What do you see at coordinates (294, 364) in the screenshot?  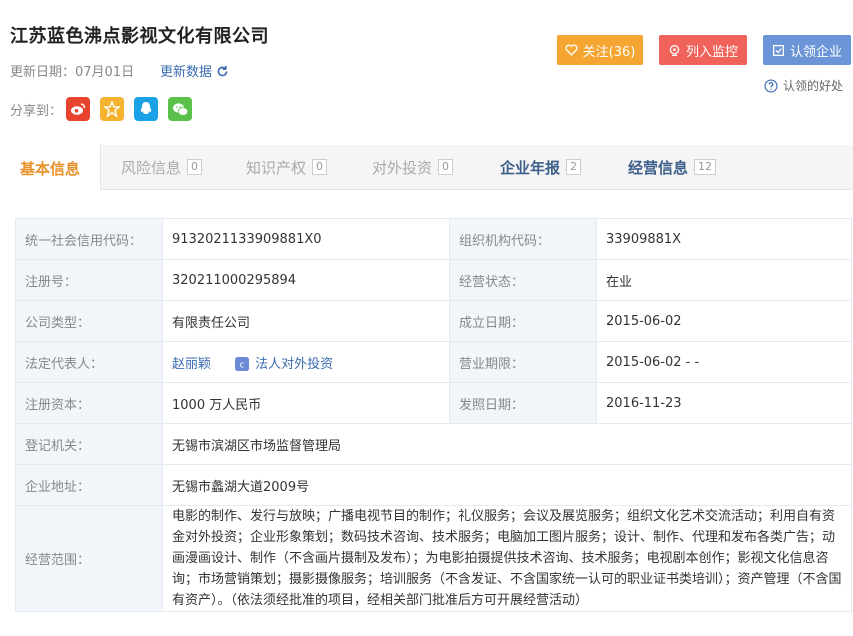 I see `legal-invest-link: 法人对外投资` at bounding box center [294, 364].